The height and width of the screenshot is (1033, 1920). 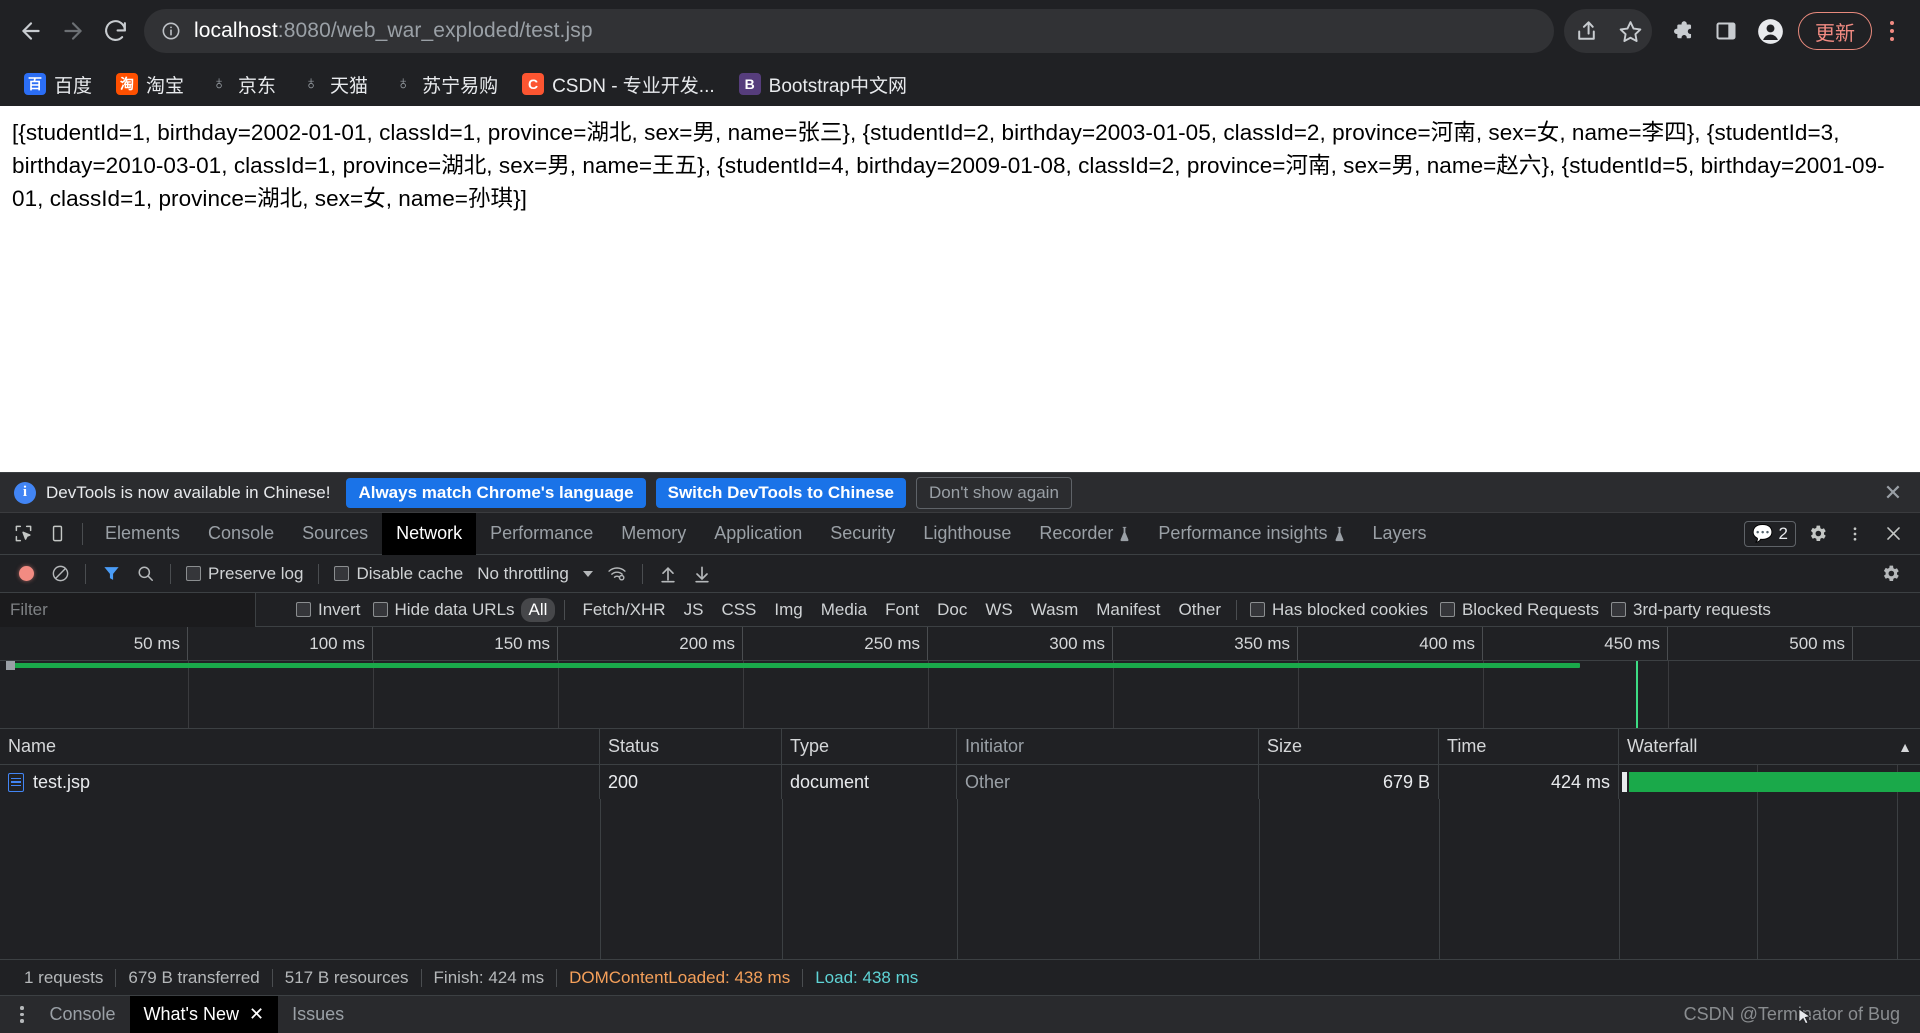 I want to click on filter-type-other: Other, so click(x=1200, y=610).